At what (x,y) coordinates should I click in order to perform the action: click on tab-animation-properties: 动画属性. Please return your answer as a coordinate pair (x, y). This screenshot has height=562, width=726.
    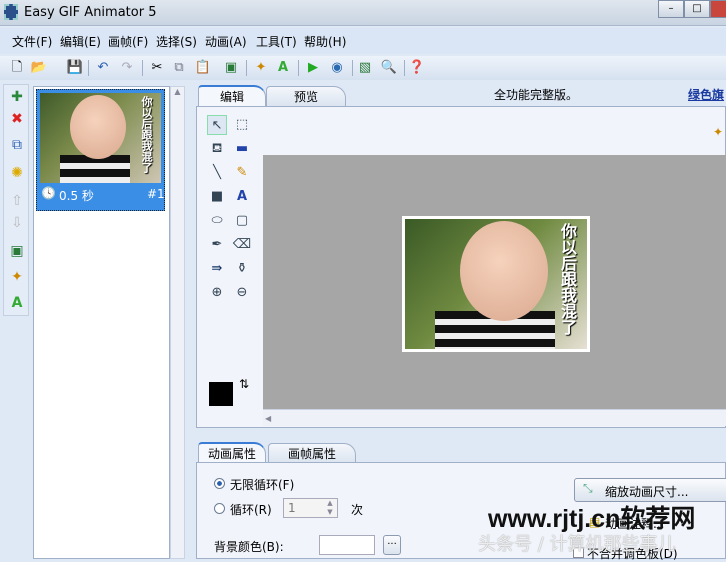
    Looking at the image, I should click on (232, 453).